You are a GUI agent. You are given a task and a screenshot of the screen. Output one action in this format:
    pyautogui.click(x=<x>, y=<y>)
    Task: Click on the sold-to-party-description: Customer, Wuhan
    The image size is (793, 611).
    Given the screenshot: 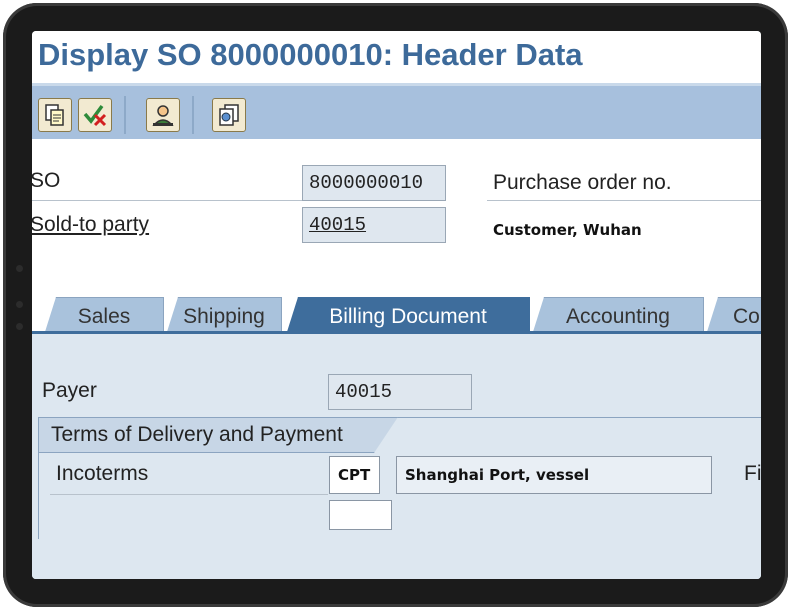 What is the action you would take?
    pyautogui.click(x=567, y=230)
    